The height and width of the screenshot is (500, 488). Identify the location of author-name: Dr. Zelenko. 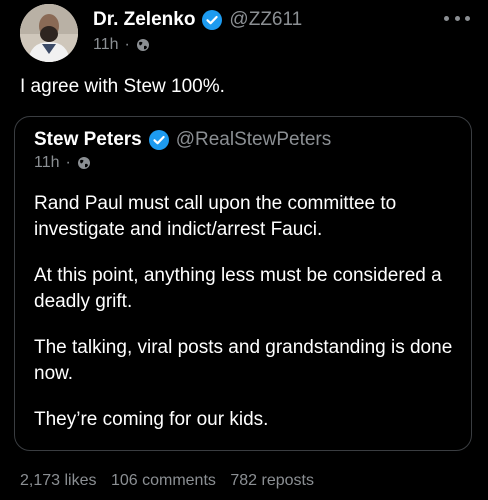
(144, 20).